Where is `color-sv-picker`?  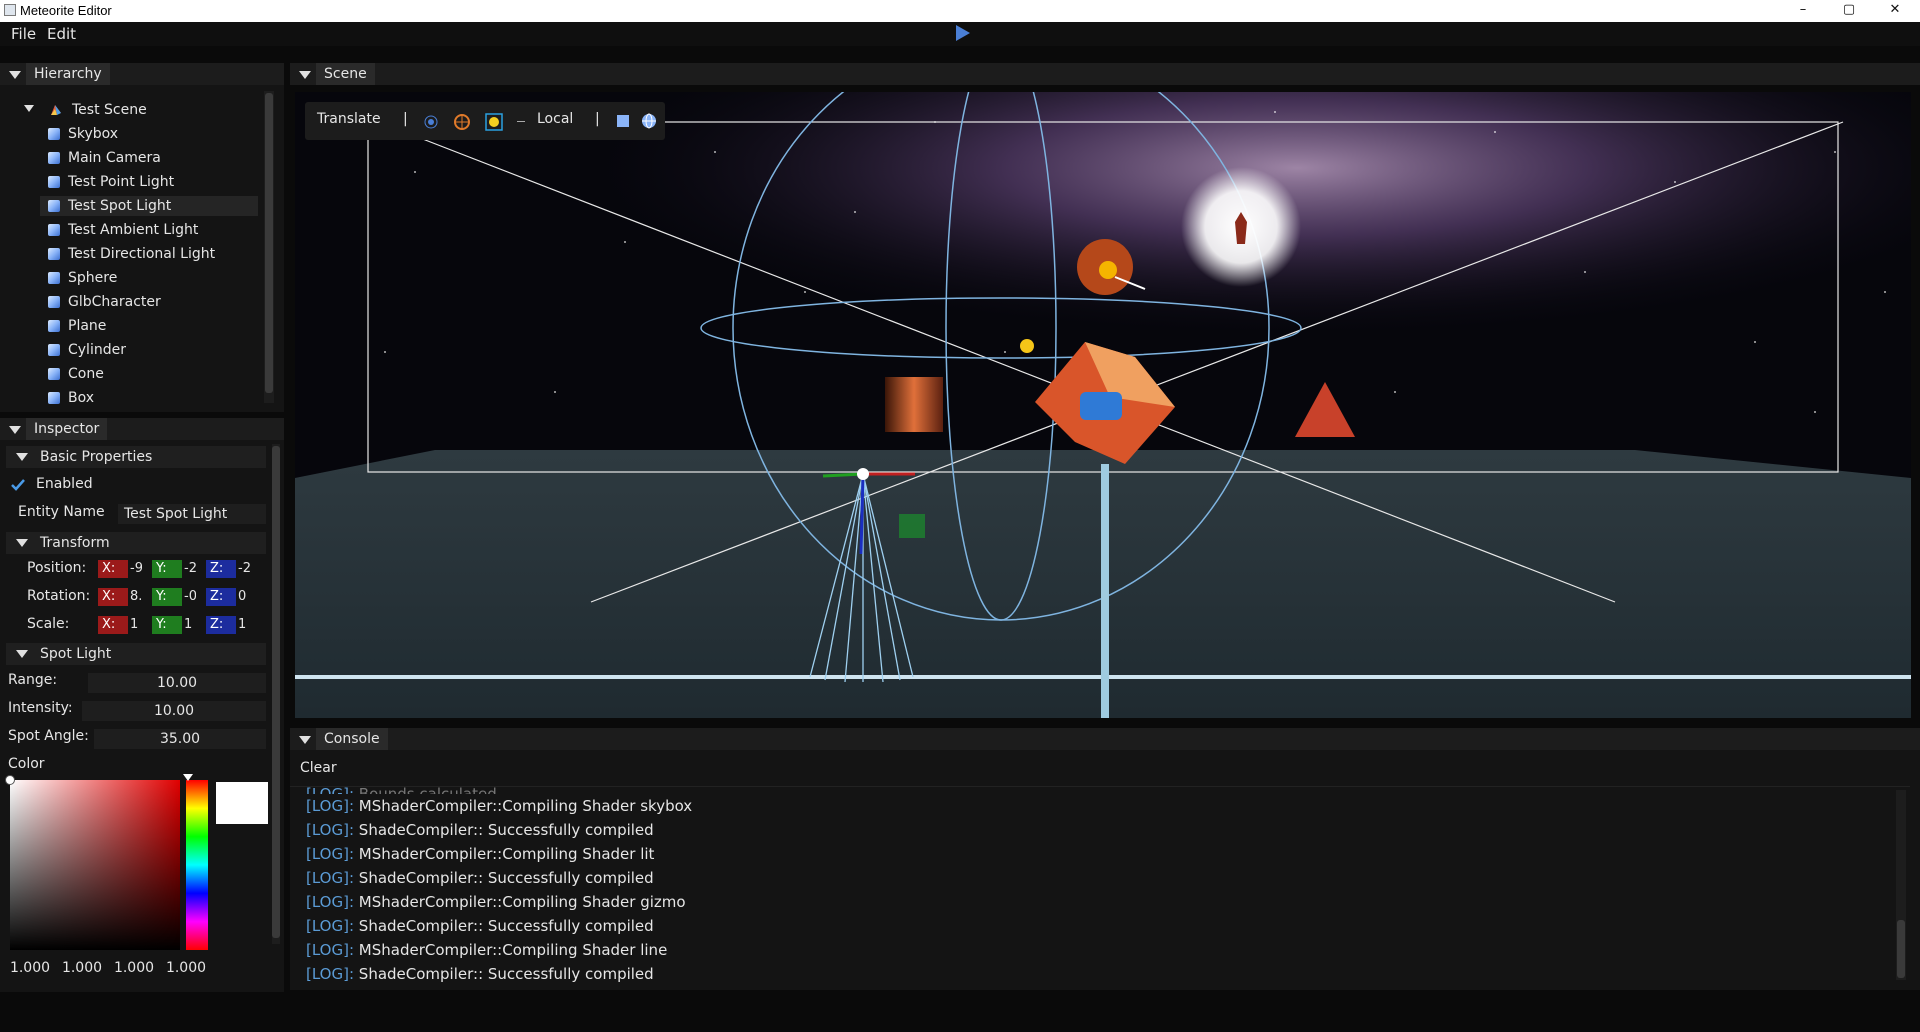
color-sv-picker is located at coordinates (95, 865).